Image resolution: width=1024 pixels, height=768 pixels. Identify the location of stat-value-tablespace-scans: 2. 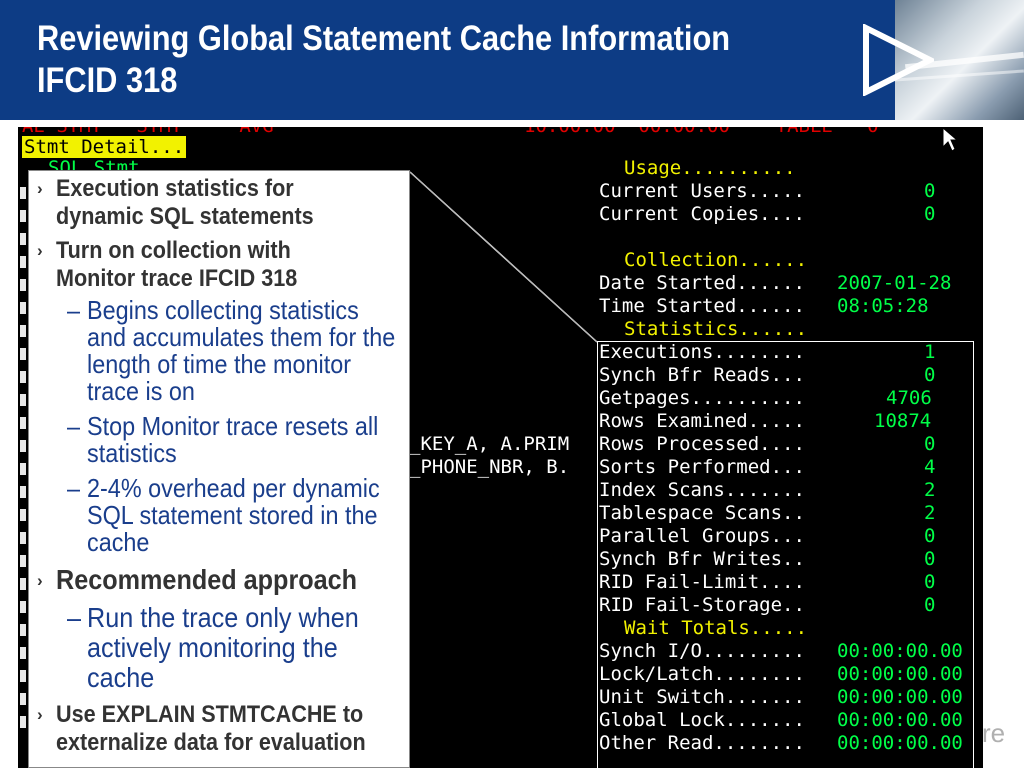
(930, 513).